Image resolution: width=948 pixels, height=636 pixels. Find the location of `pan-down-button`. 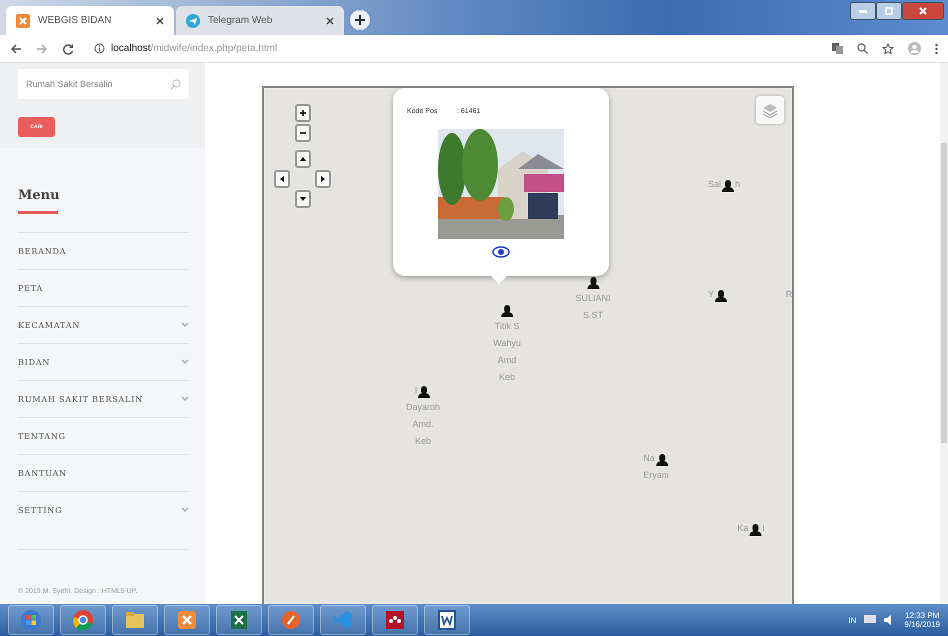

pan-down-button is located at coordinates (303, 199).